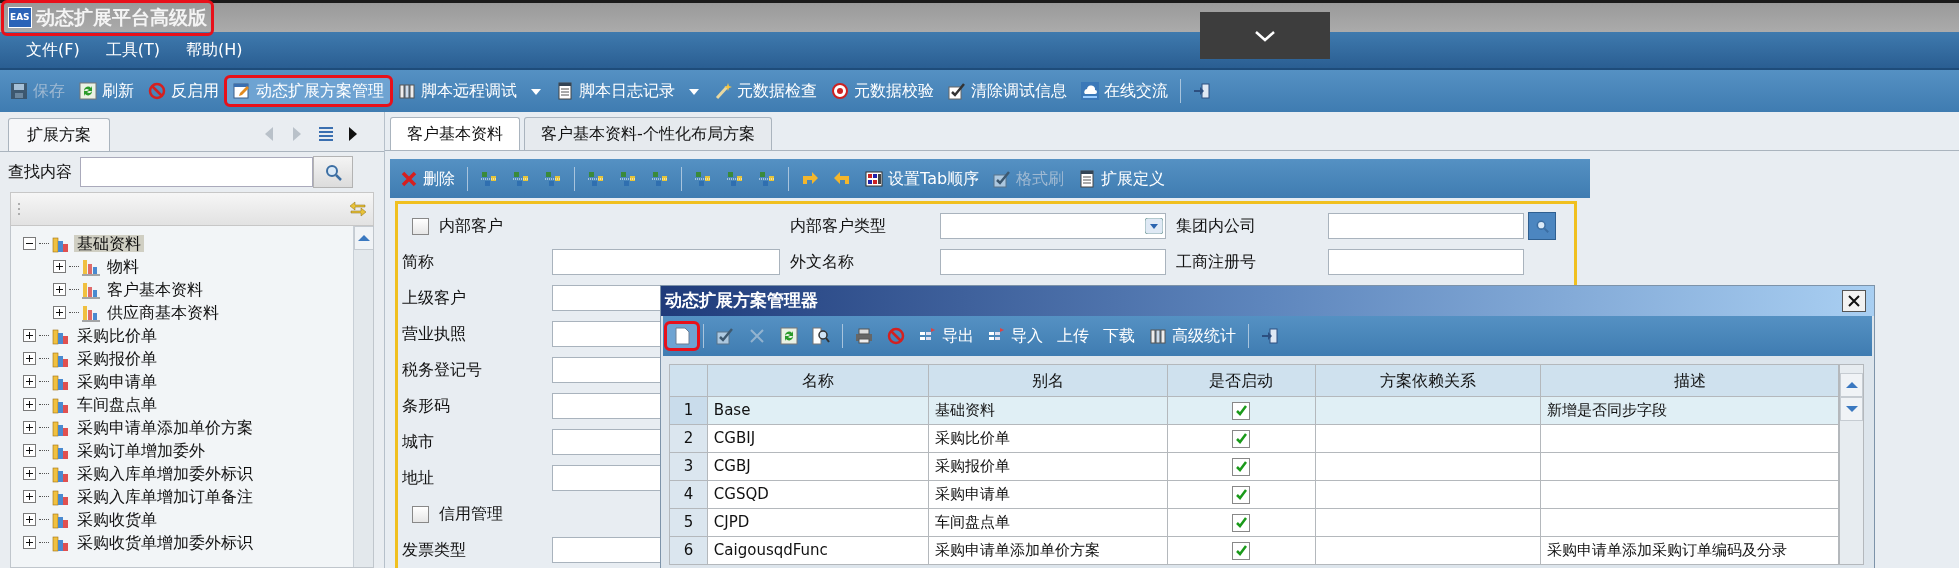 The image size is (1959, 568). What do you see at coordinates (688, 550) in the screenshot?
I see `row-number: 6` at bounding box center [688, 550].